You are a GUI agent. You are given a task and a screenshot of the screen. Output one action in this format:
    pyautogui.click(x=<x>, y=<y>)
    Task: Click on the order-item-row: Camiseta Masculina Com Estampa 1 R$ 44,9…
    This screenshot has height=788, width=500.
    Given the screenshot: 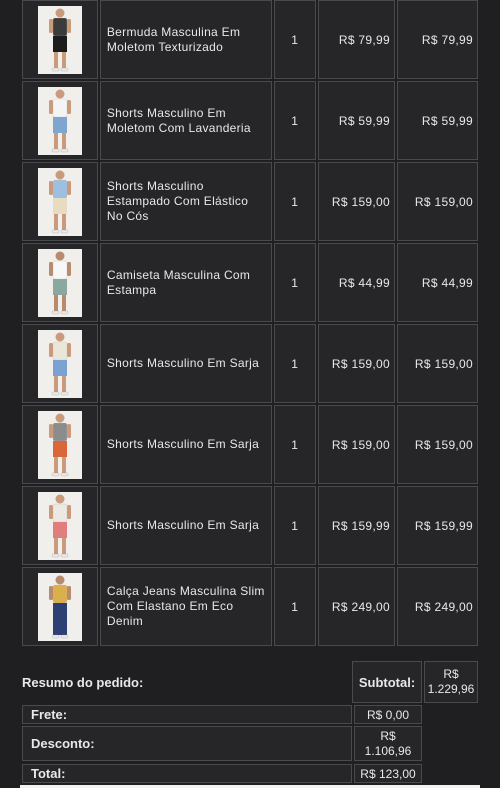 What is the action you would take?
    pyautogui.click(x=250, y=282)
    